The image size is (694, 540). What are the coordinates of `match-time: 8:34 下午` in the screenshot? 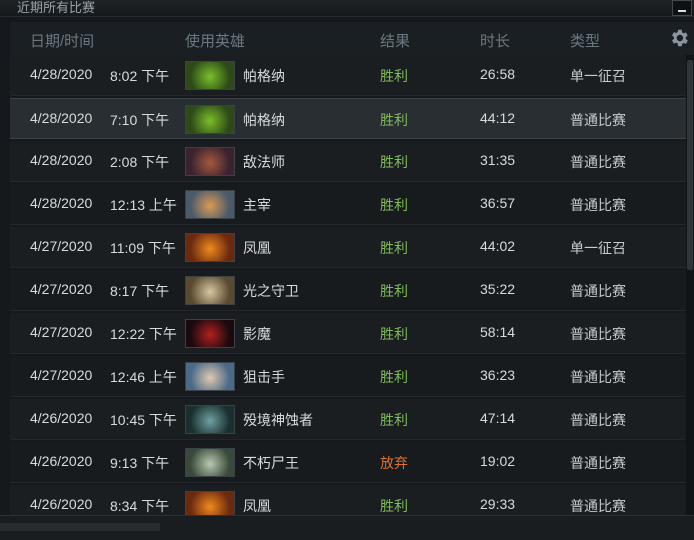 It's located at (140, 506).